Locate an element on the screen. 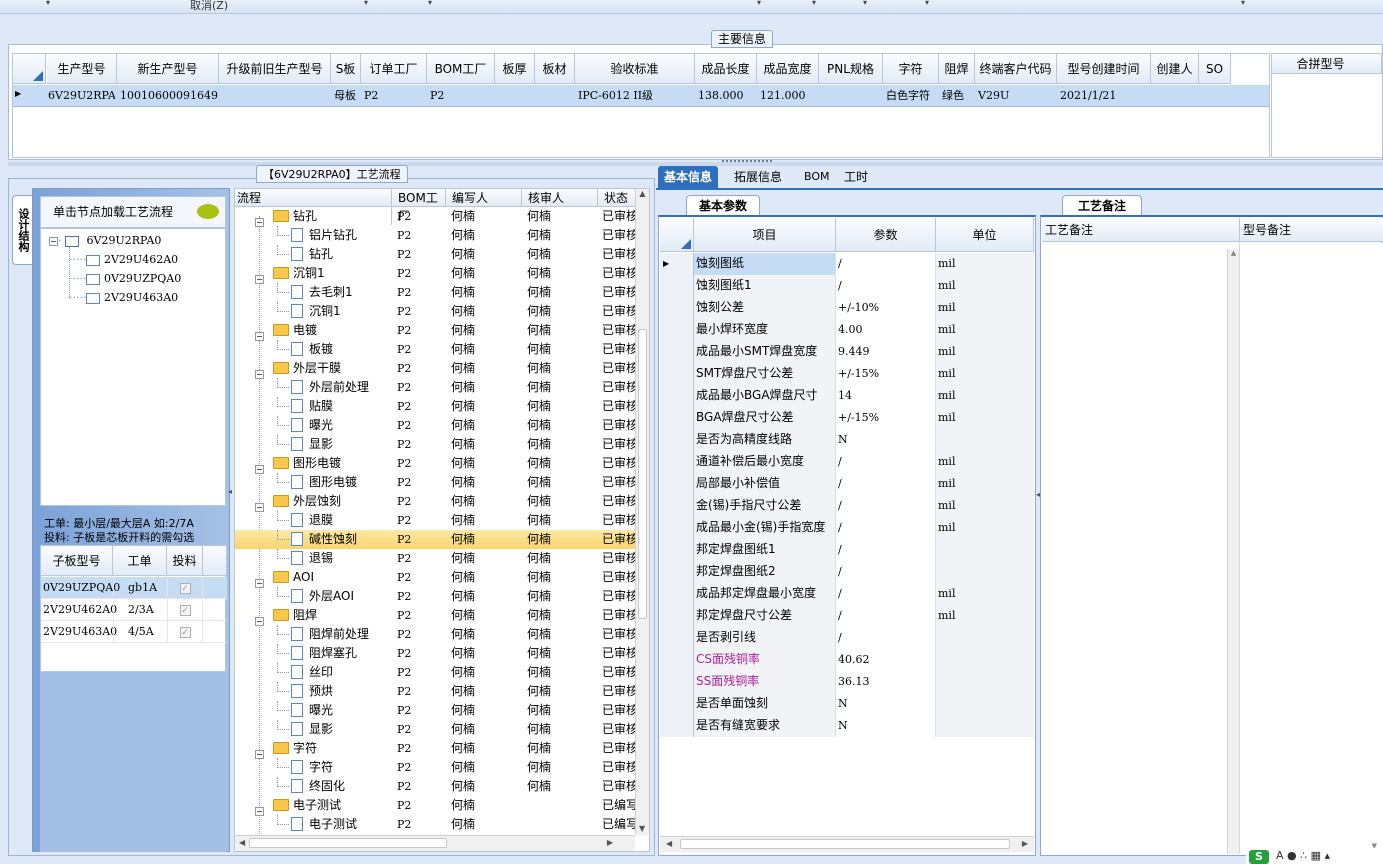  param-row: 是否有缝宽要求 N is located at coordinates (847, 726).